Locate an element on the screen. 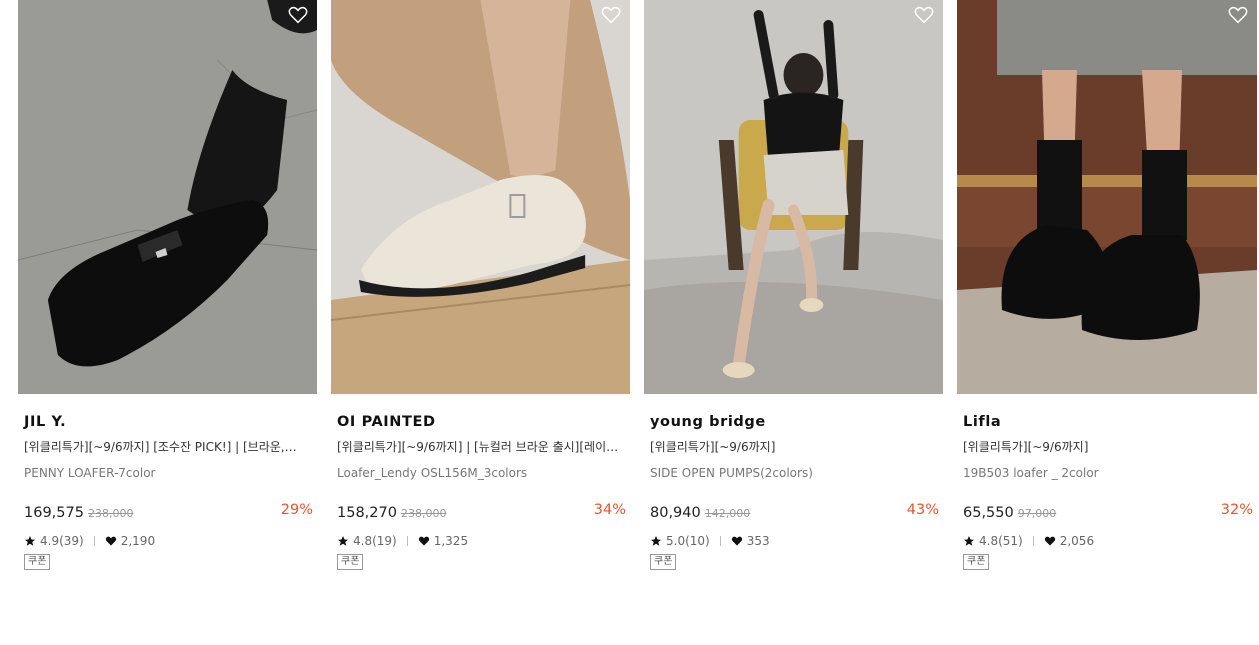 The height and width of the screenshot is (645, 1259). sale-price: 158,270 is located at coordinates (367, 513).